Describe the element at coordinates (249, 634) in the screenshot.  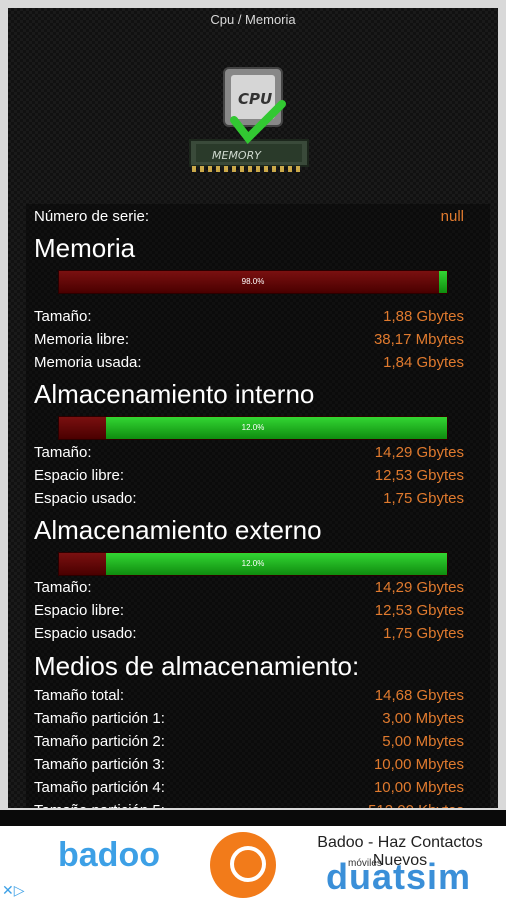
I see `external-used-row: Espacio usado: 1,75 Gbytes` at that location.